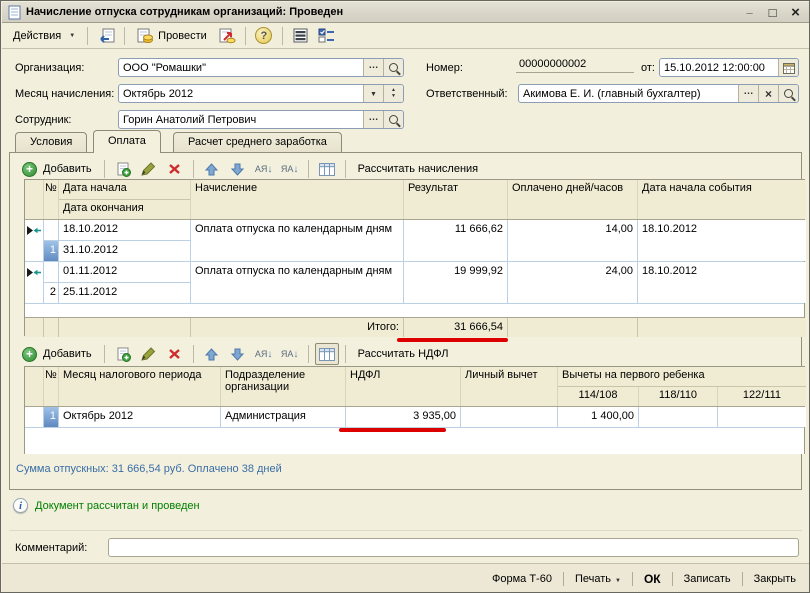  Describe the element at coordinates (264, 169) in the screenshot. I see `accruals-sort-asc-button: АЯ` at that location.